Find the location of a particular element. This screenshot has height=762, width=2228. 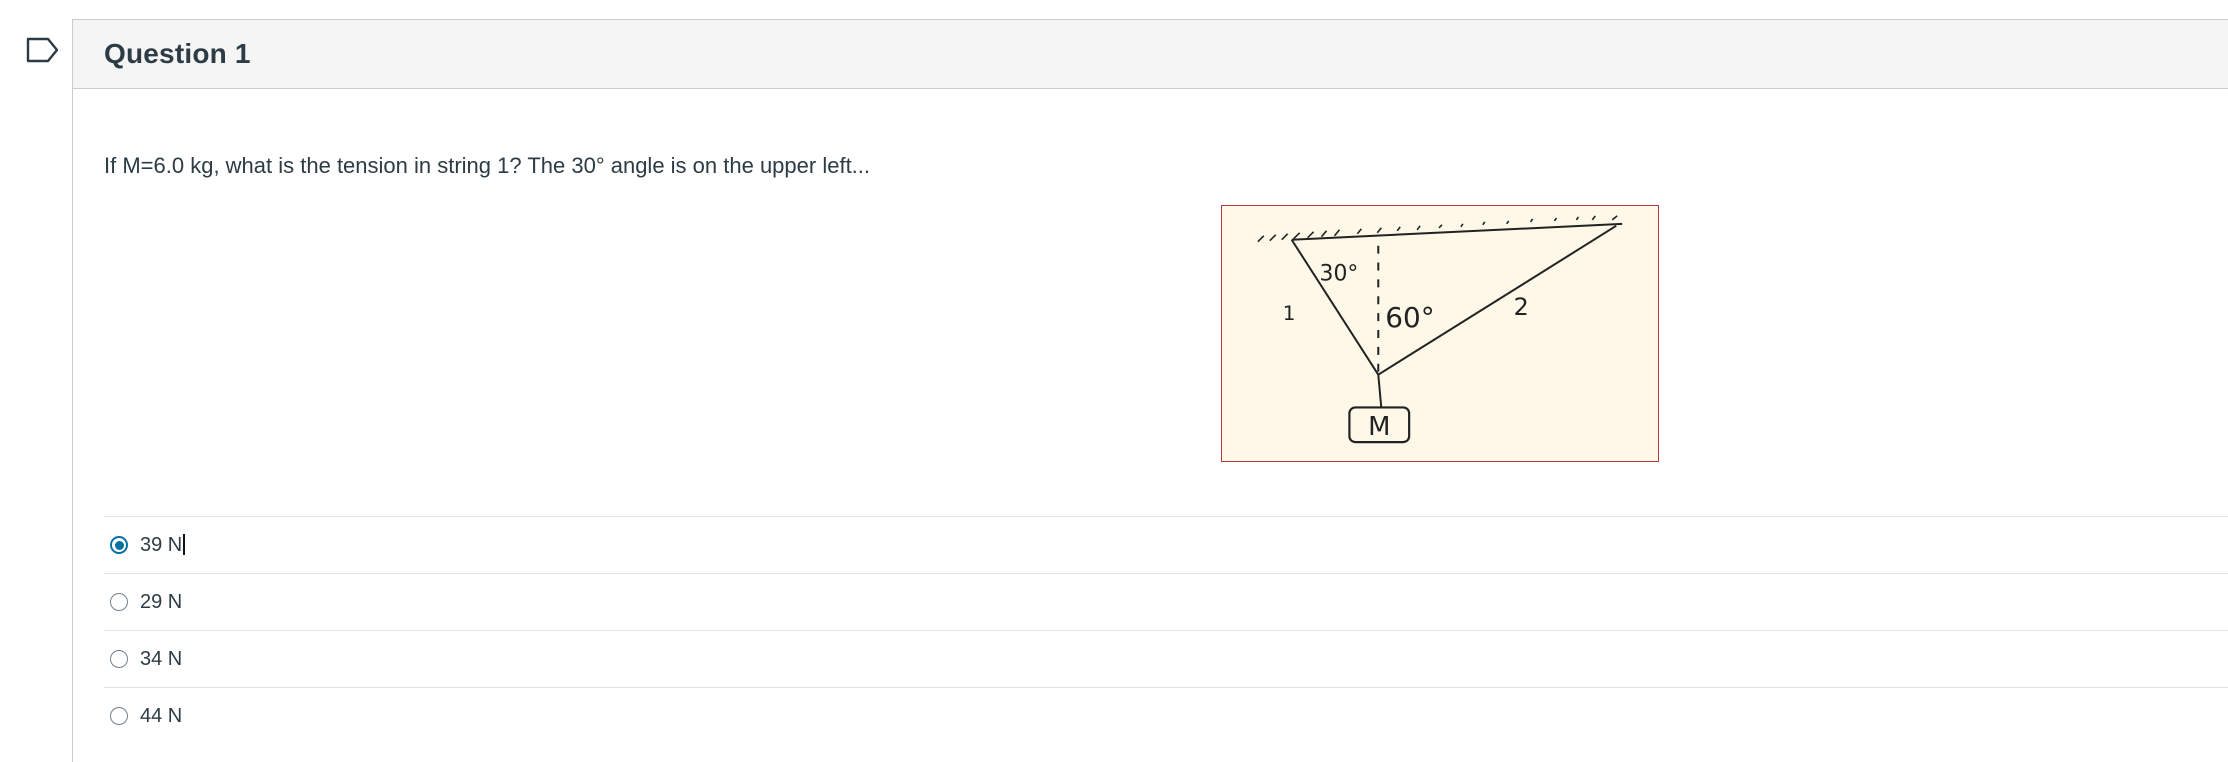

answer-option-3: 34 N is located at coordinates (1166, 658).